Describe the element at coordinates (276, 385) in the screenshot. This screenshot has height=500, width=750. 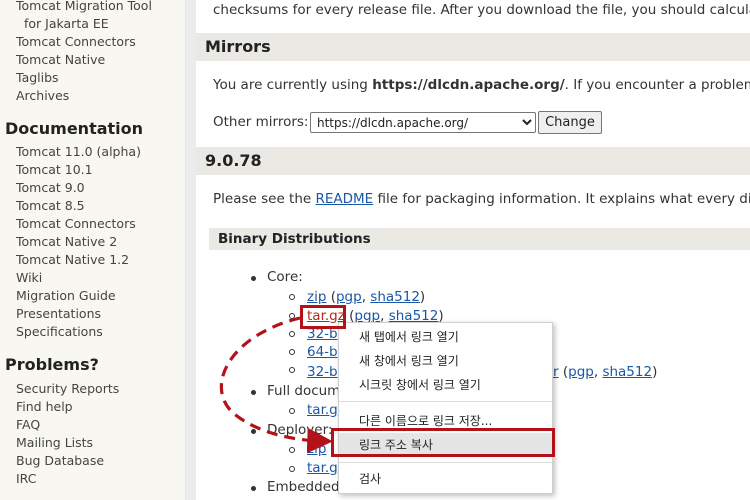
I see `annotation-arrow` at that location.